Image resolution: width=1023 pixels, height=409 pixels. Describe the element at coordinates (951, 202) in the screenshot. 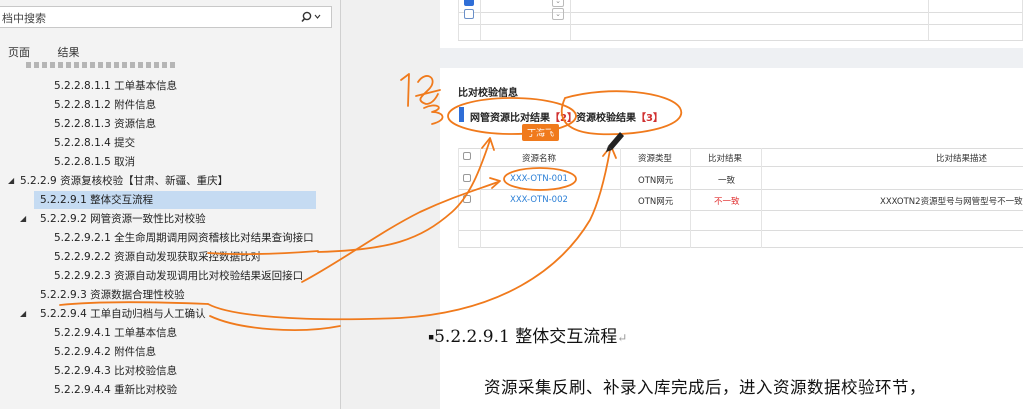

I see `compare-description: XXXOTN2资源型号与网管型号不一致` at that location.